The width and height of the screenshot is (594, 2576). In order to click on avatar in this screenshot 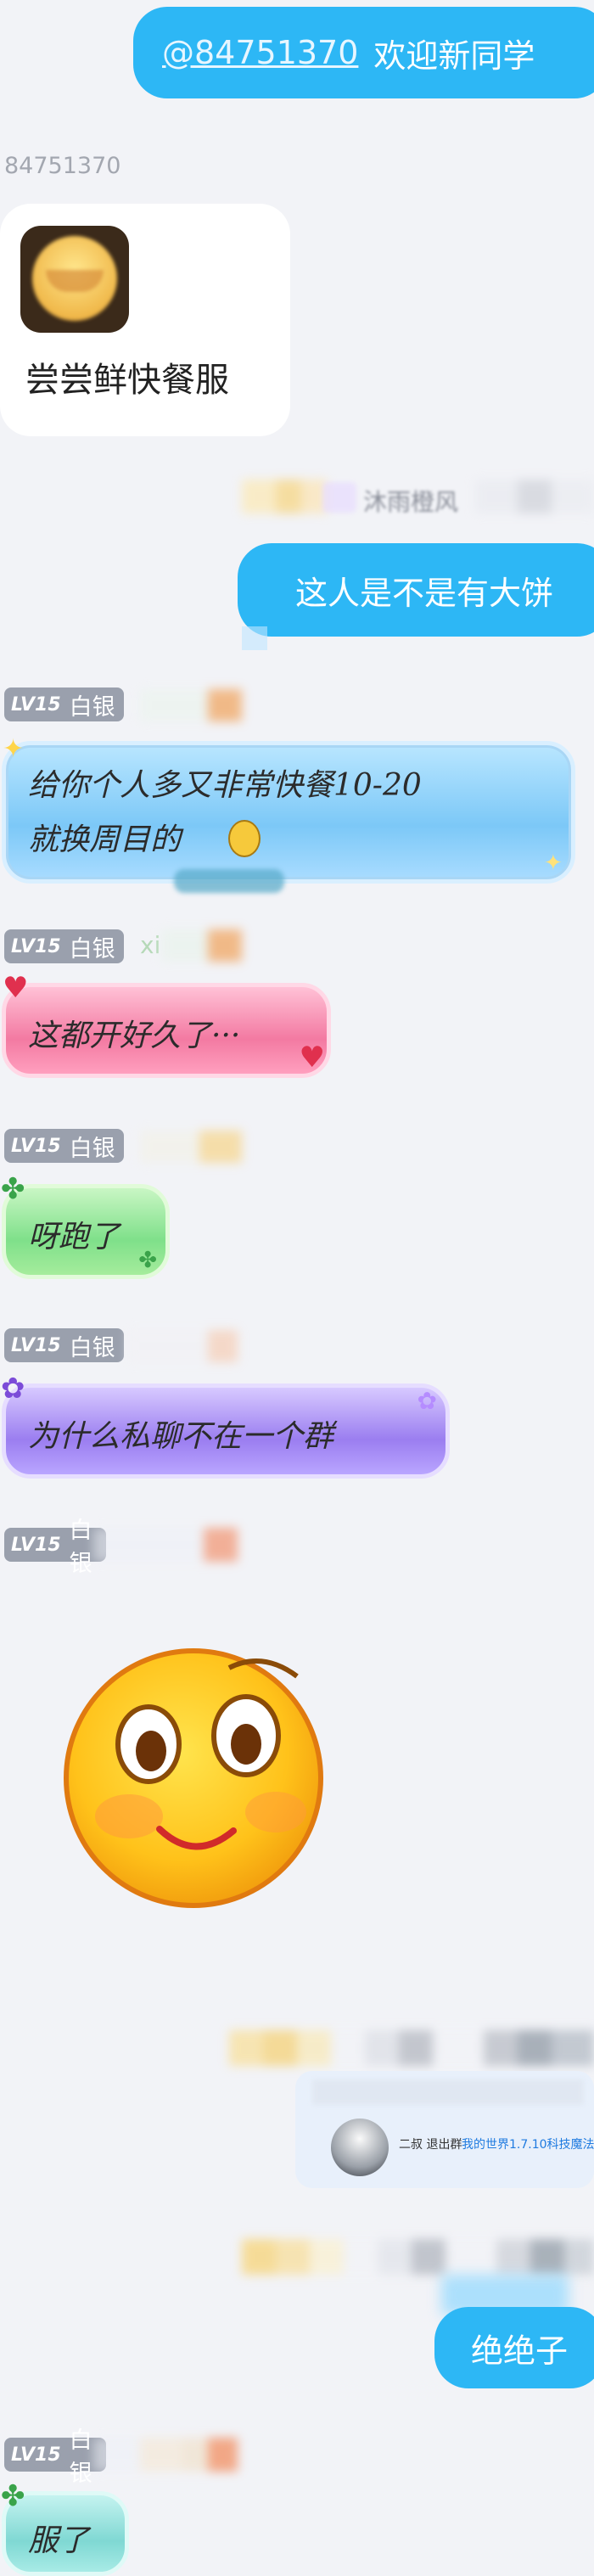, I will do `click(360, 2147)`.